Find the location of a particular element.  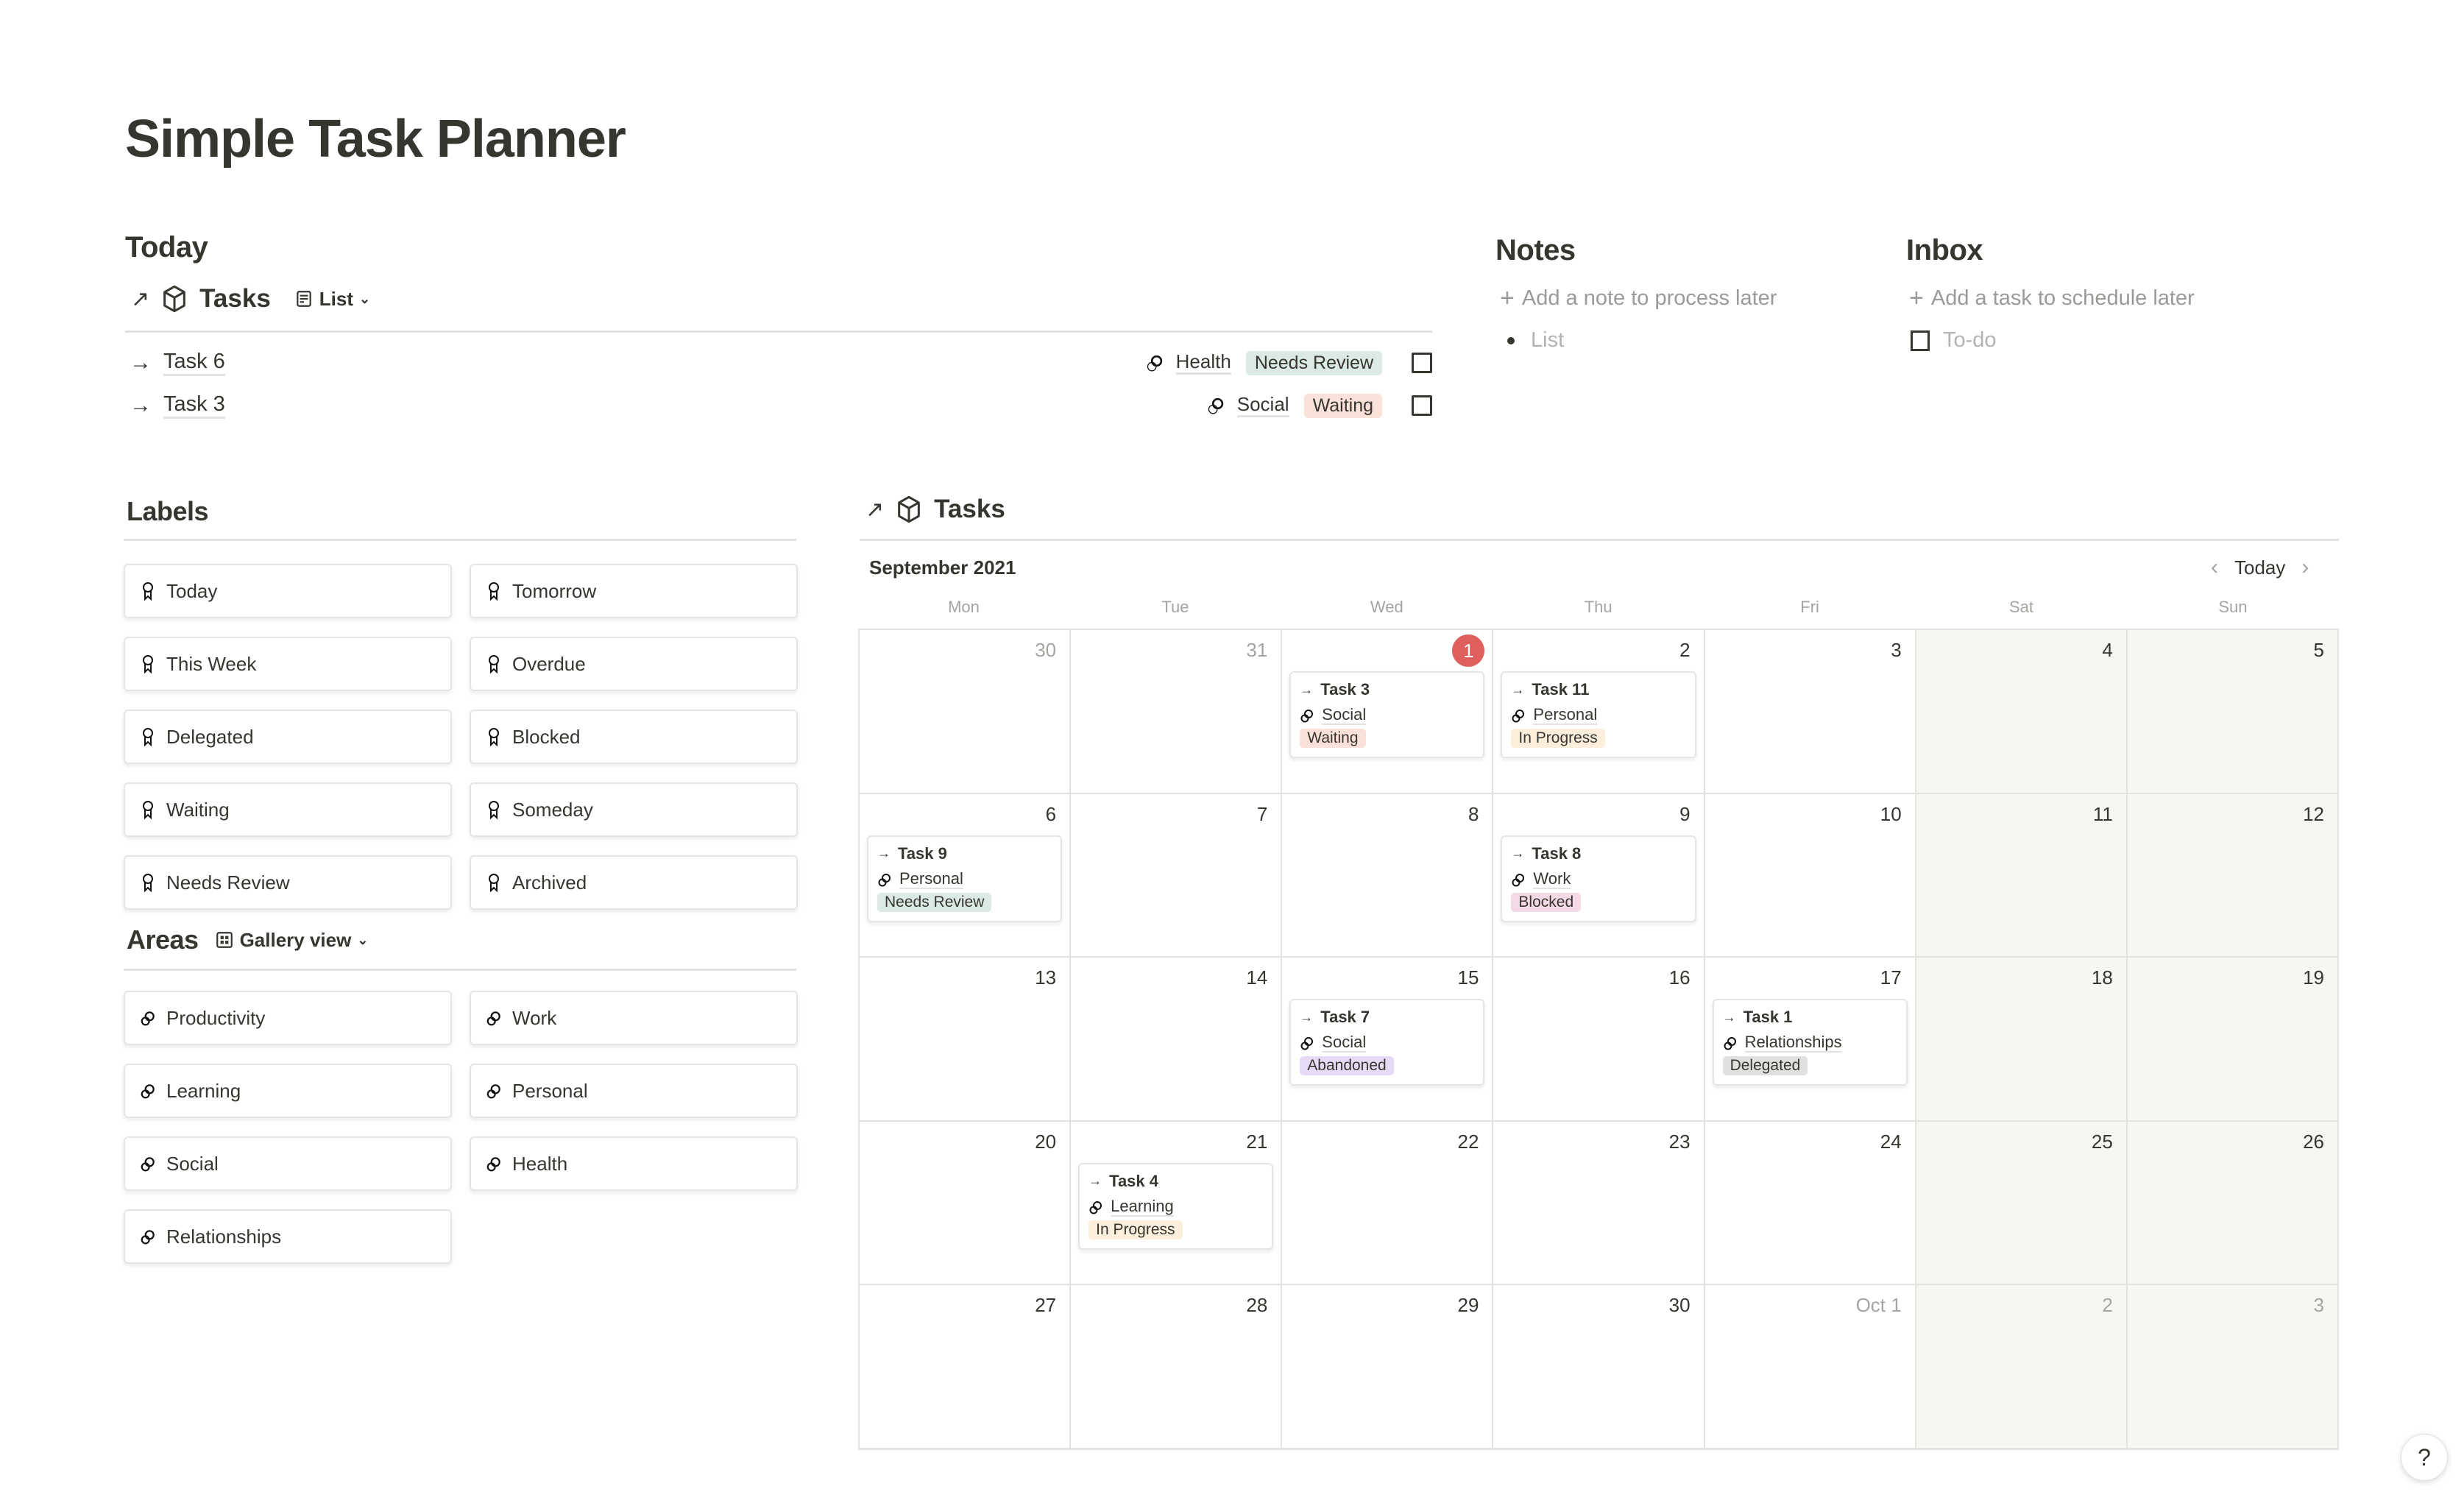

calendar-day: 2 → Task 11 Personal In Progress is located at coordinates (1599, 711).